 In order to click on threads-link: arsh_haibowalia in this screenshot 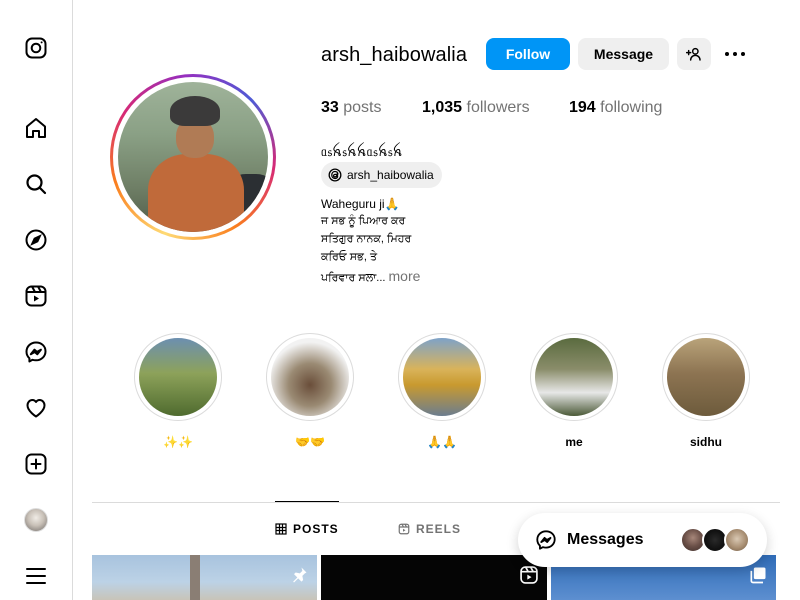, I will do `click(381, 175)`.